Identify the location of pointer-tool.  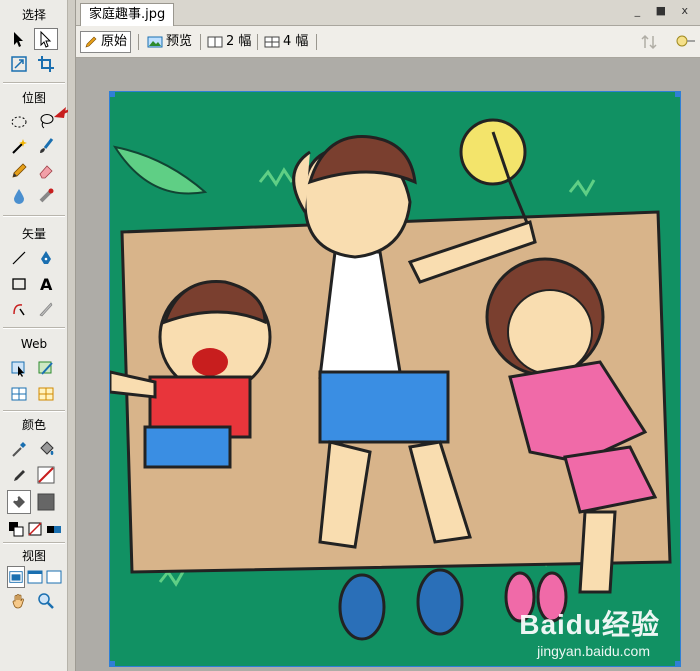
(19, 39).